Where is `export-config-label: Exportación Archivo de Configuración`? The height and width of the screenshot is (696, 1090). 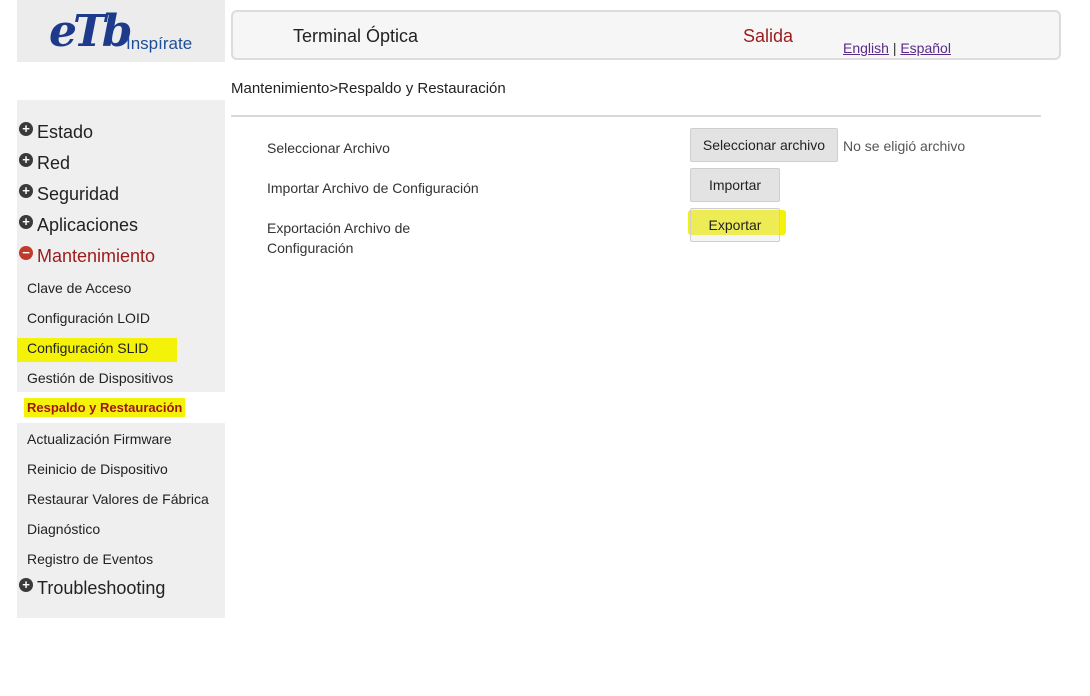
export-config-label: Exportación Archivo de Configuración is located at coordinates (338, 238).